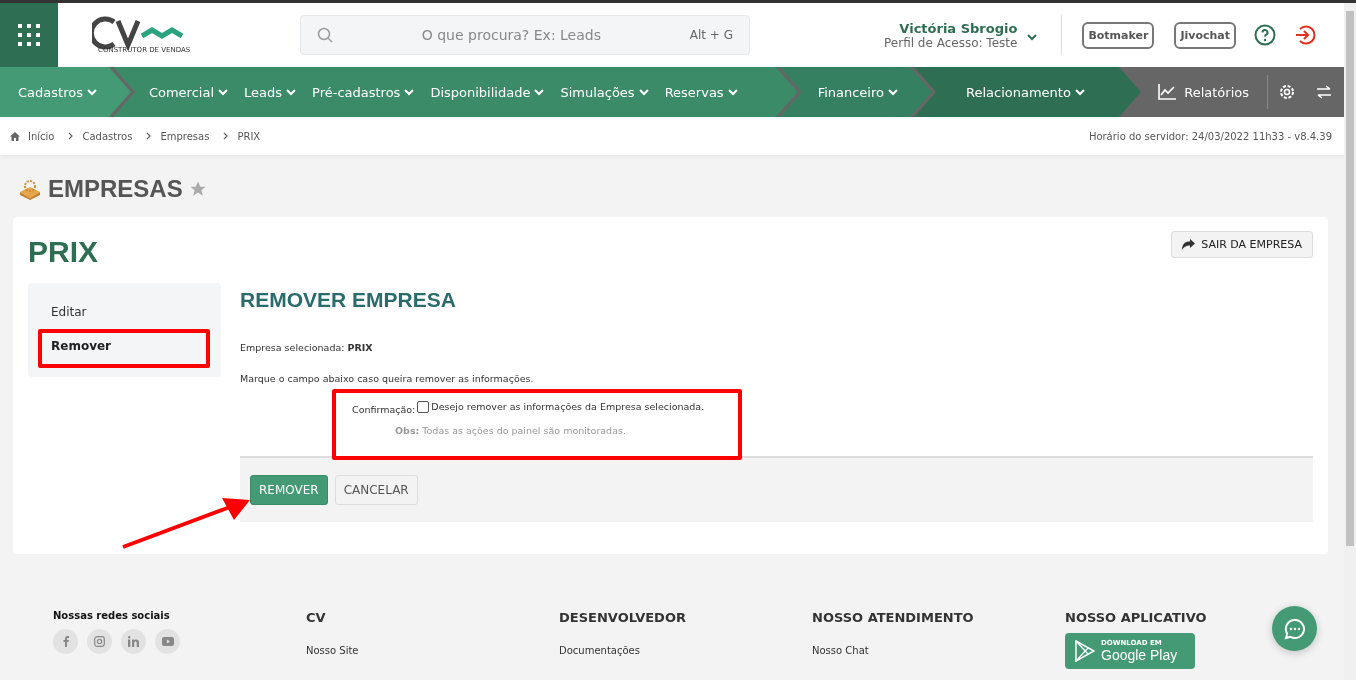 This screenshot has height=680, width=1356. I want to click on header-button: Botmaker, so click(1118, 35).